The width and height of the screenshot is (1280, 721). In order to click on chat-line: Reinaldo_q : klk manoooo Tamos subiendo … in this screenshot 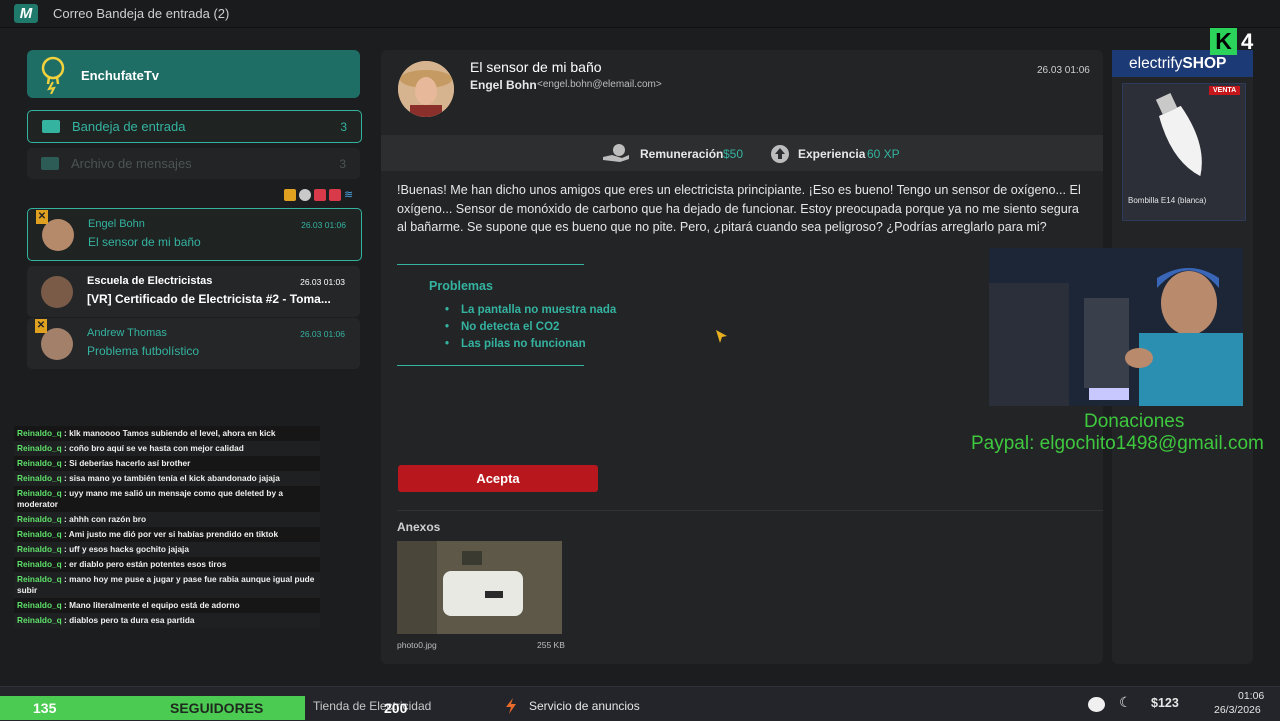, I will do `click(146, 433)`.